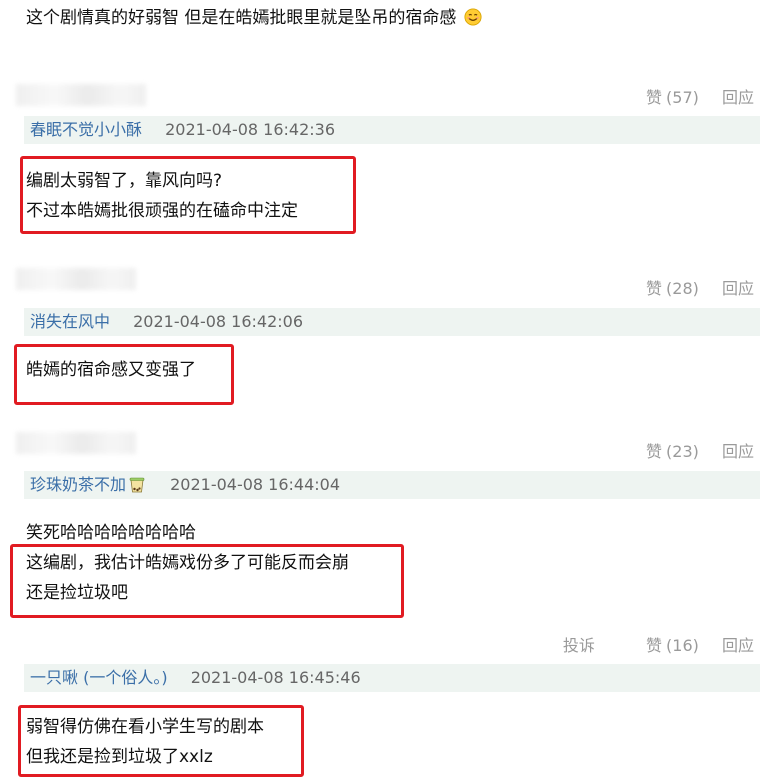 Image resolution: width=774 pixels, height=778 pixels. Describe the element at coordinates (78, 484) in the screenshot. I see `username-link: 珍珠奶茶不加` at that location.